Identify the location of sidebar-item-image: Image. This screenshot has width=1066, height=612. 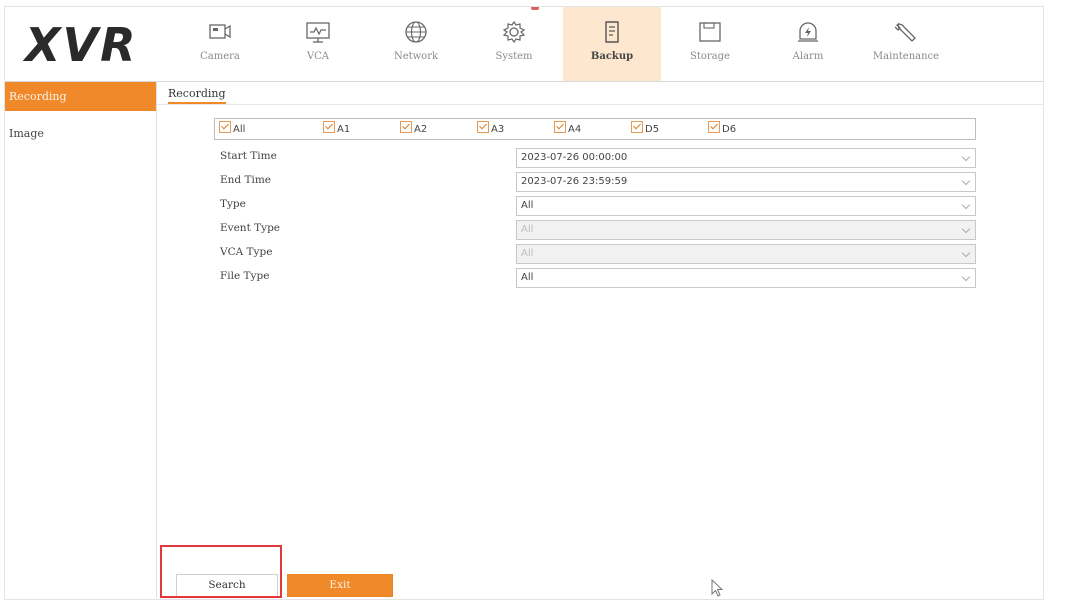
(80, 133).